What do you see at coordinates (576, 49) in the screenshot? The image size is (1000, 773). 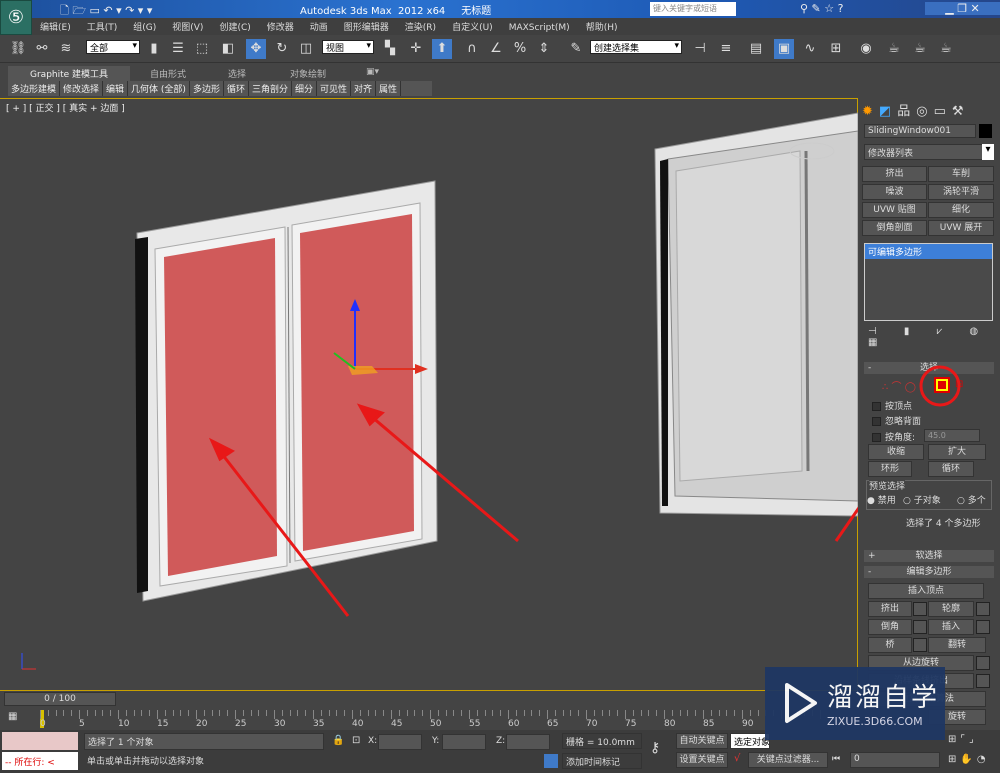 I see `edit-named-sel-icon: ✎` at bounding box center [576, 49].